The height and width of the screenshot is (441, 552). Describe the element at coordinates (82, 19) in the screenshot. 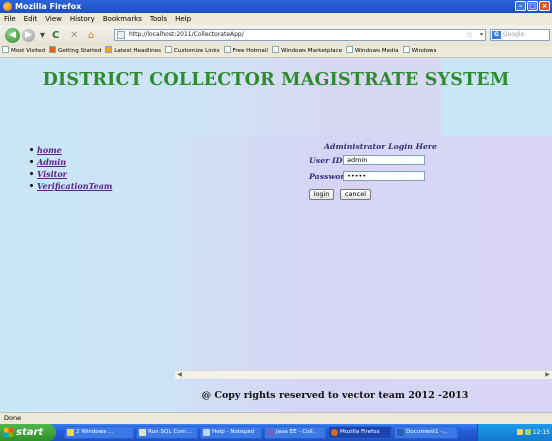

I see `menu-history: History` at that location.